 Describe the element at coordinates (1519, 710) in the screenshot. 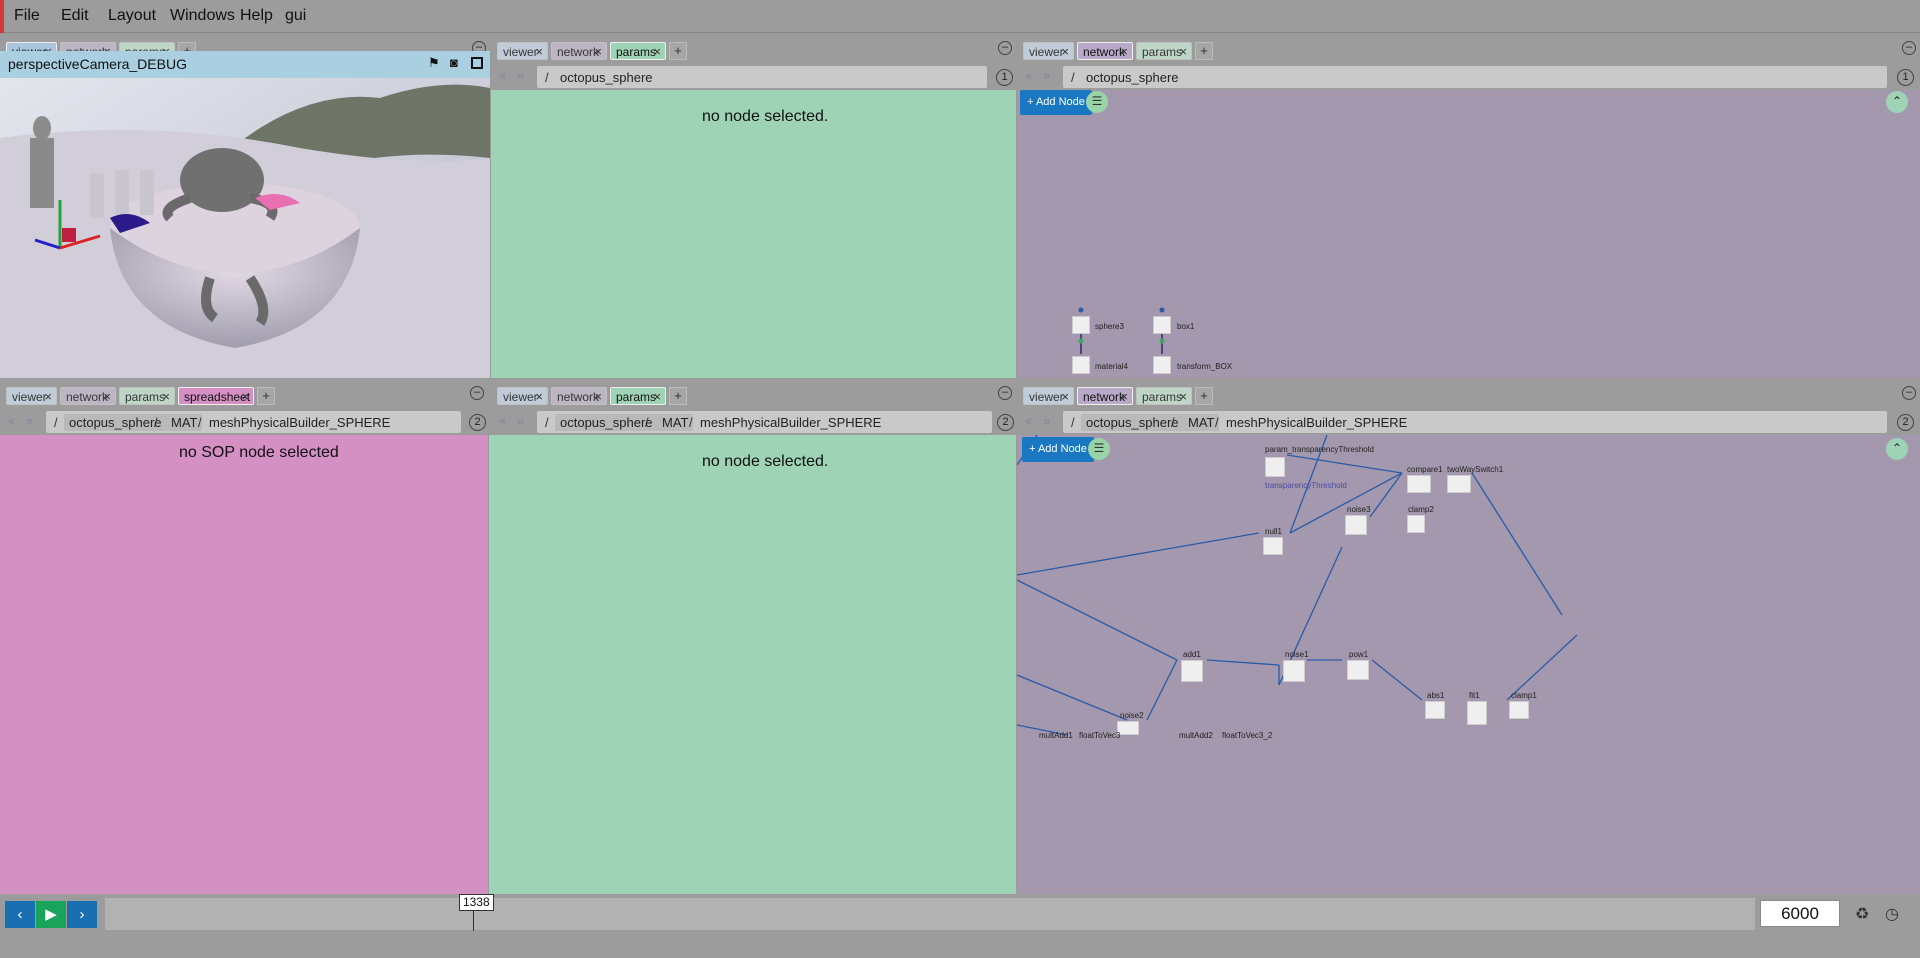

I see `node-clamp1` at that location.